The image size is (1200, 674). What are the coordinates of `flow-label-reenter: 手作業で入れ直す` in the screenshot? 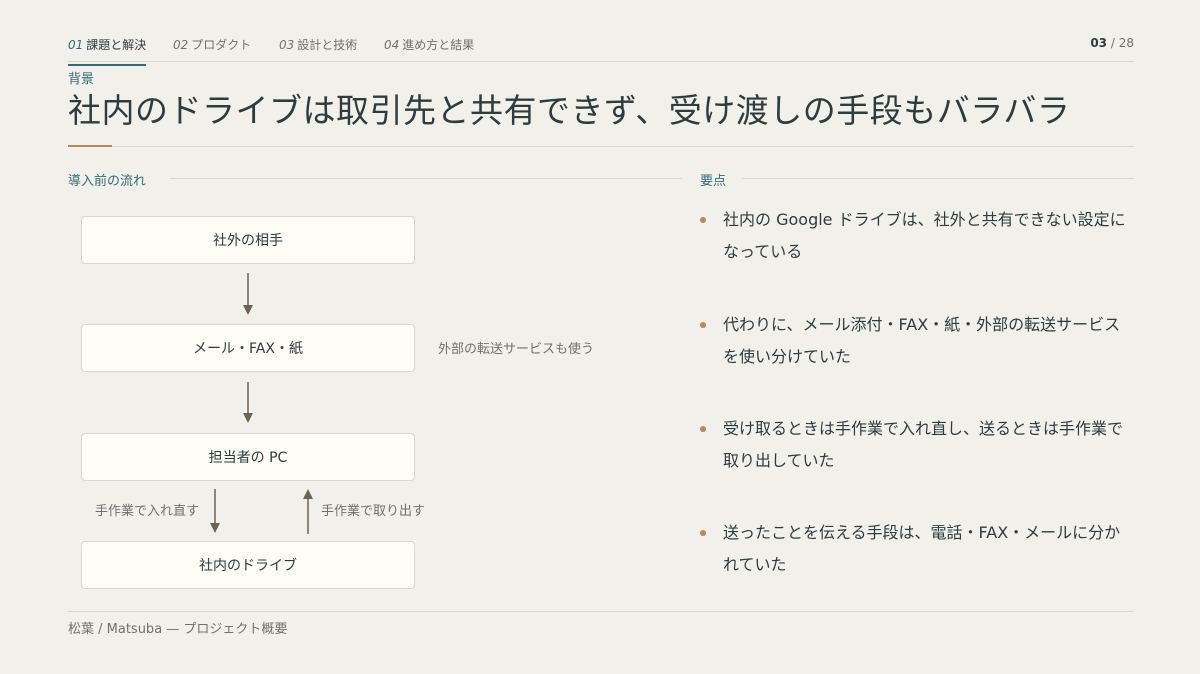 It's located at (147, 511).